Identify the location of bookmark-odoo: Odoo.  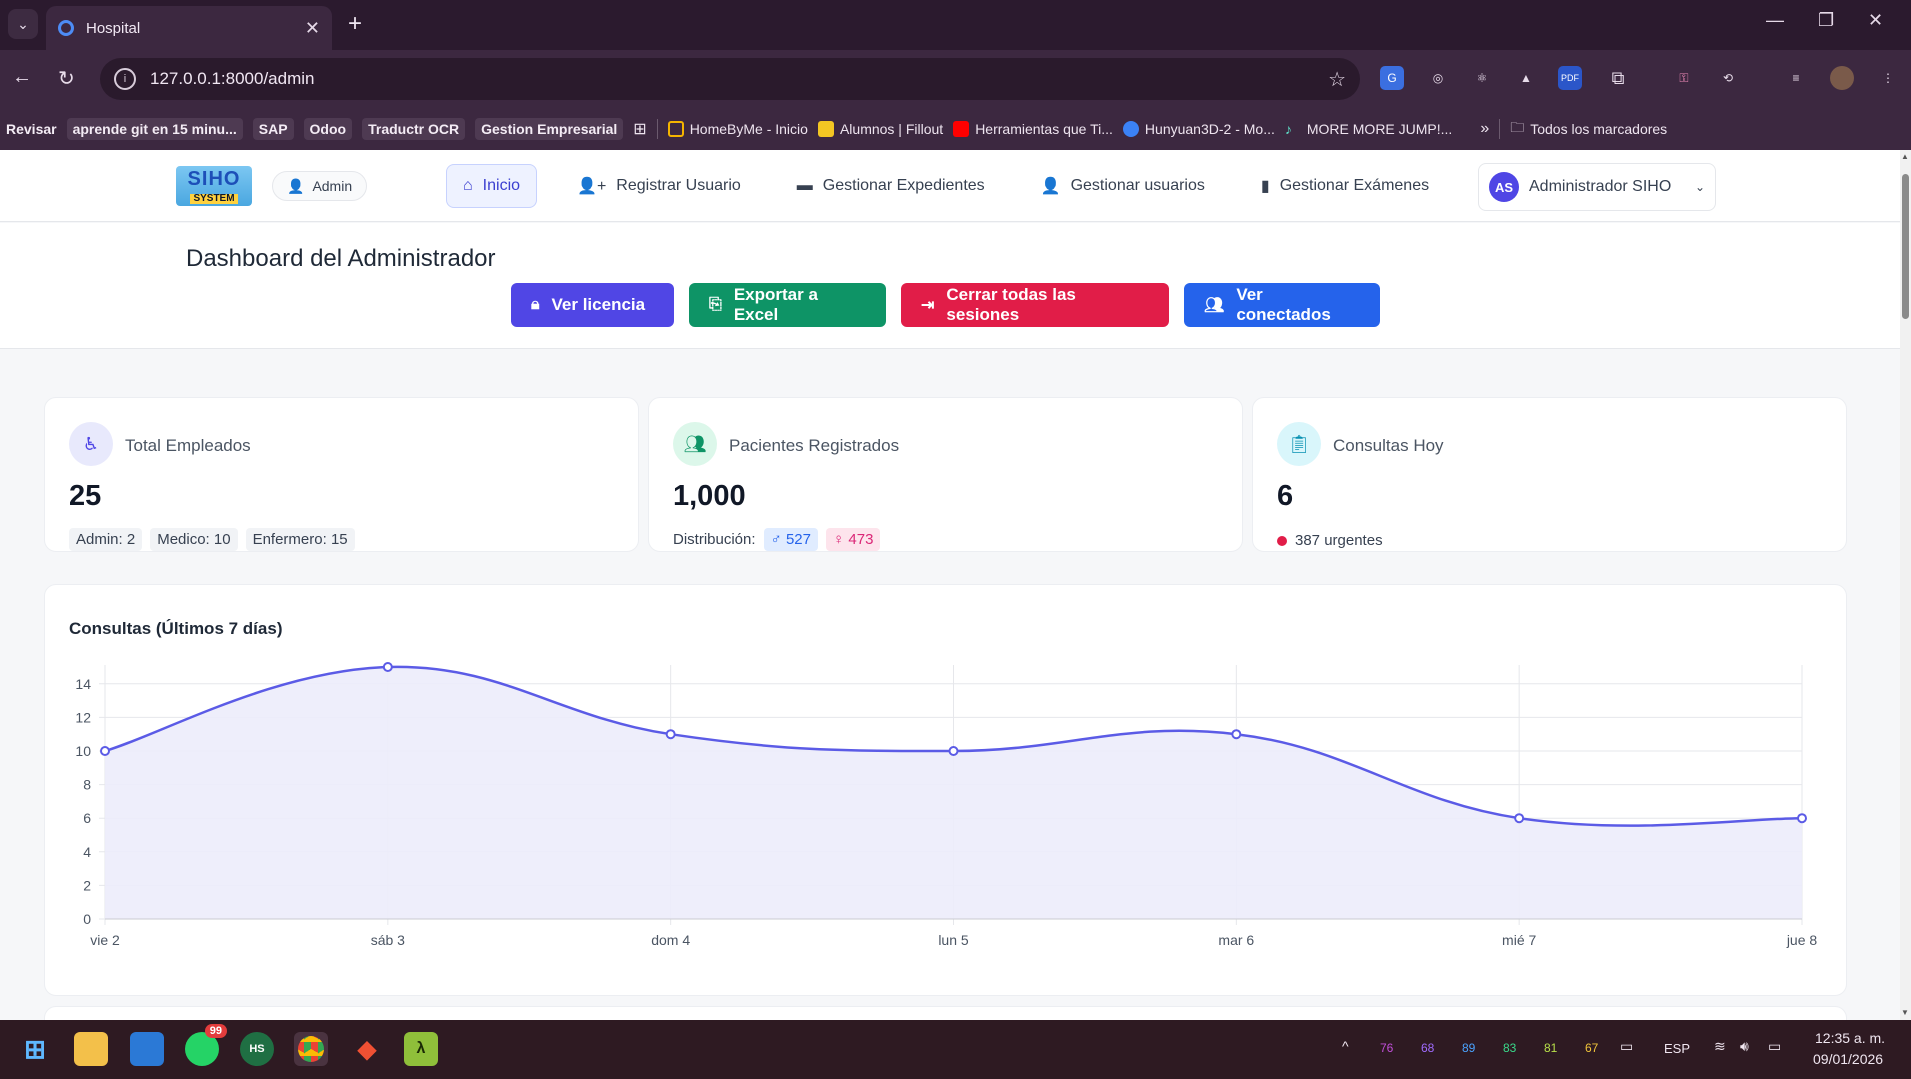
(328, 129).